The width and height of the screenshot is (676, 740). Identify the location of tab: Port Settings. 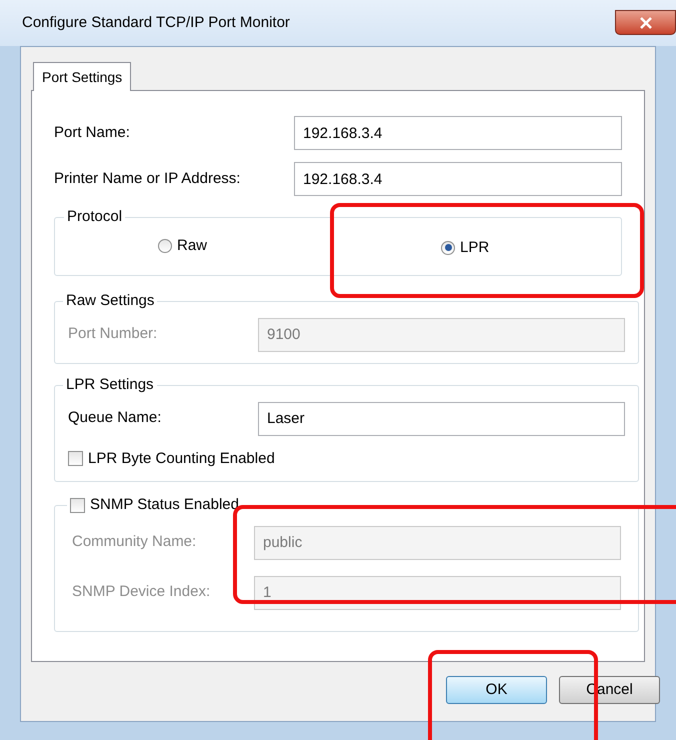
(82, 76).